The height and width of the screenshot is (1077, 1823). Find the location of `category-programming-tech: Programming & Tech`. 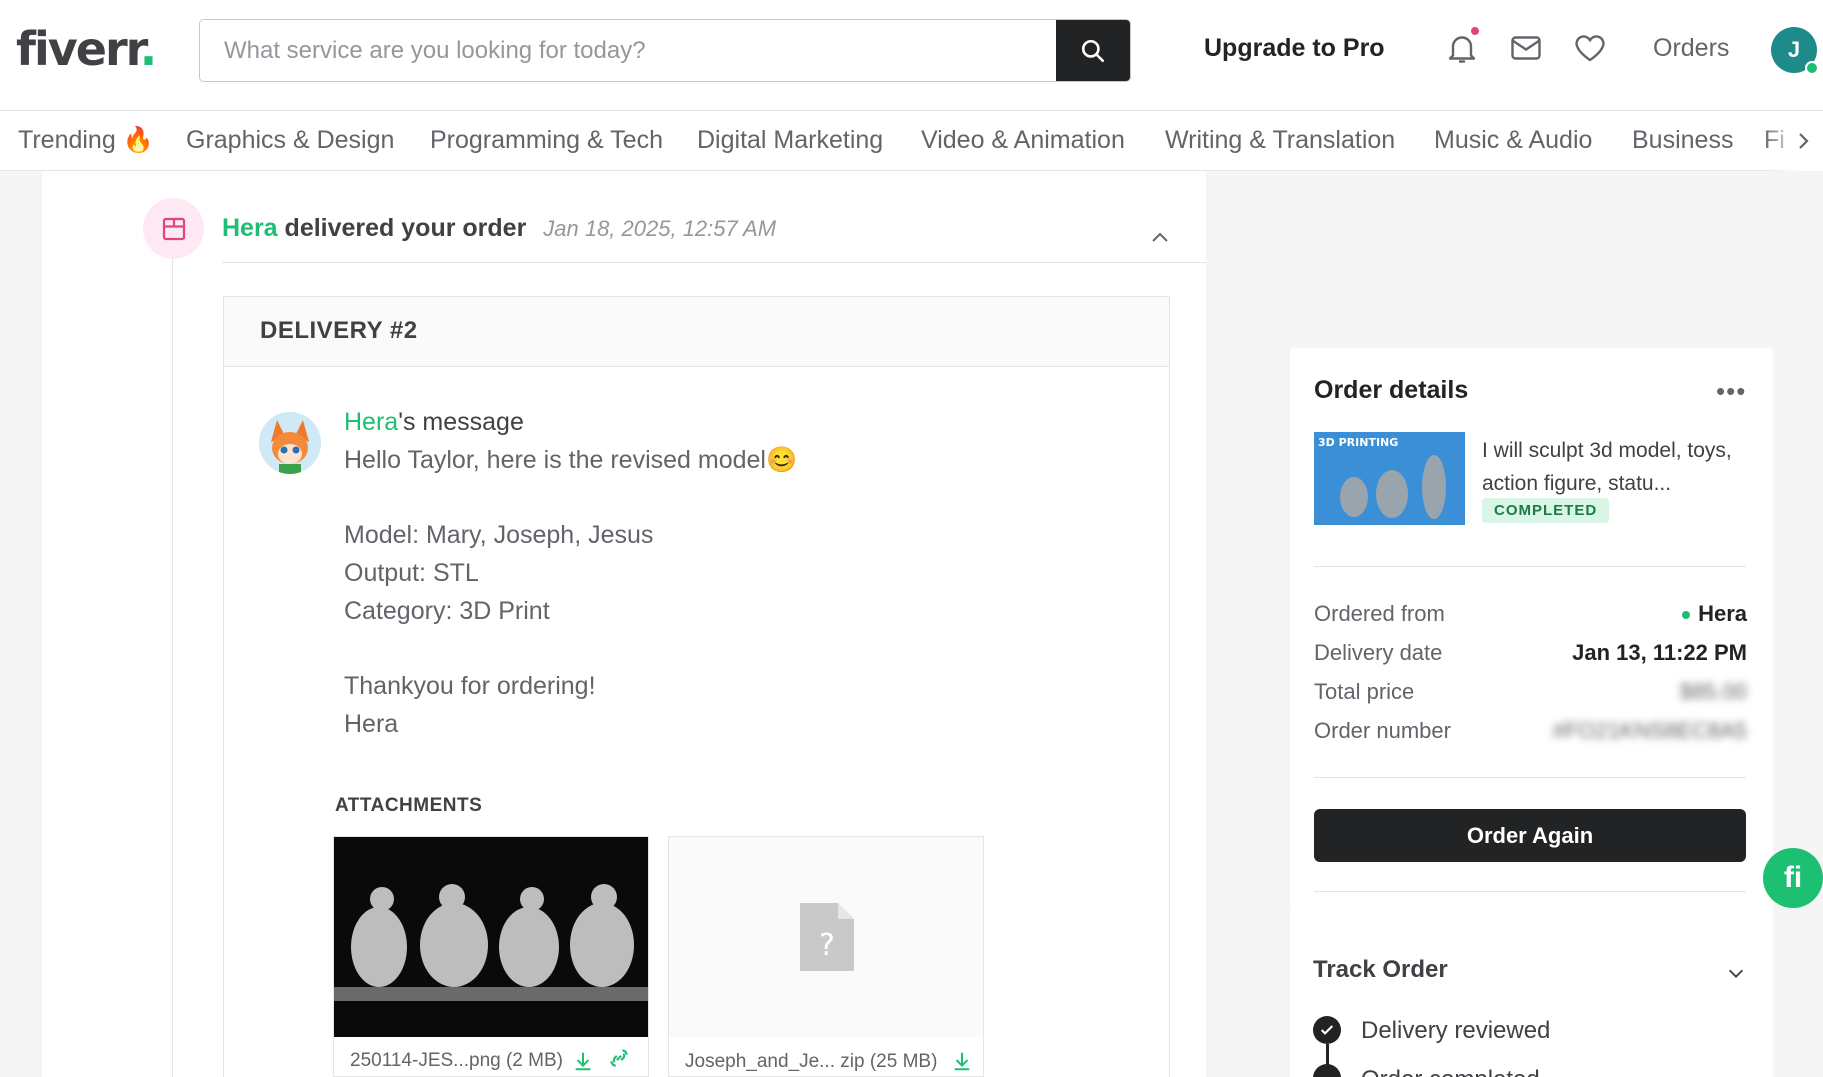

category-programming-tech: Programming & Tech is located at coordinates (546, 140).